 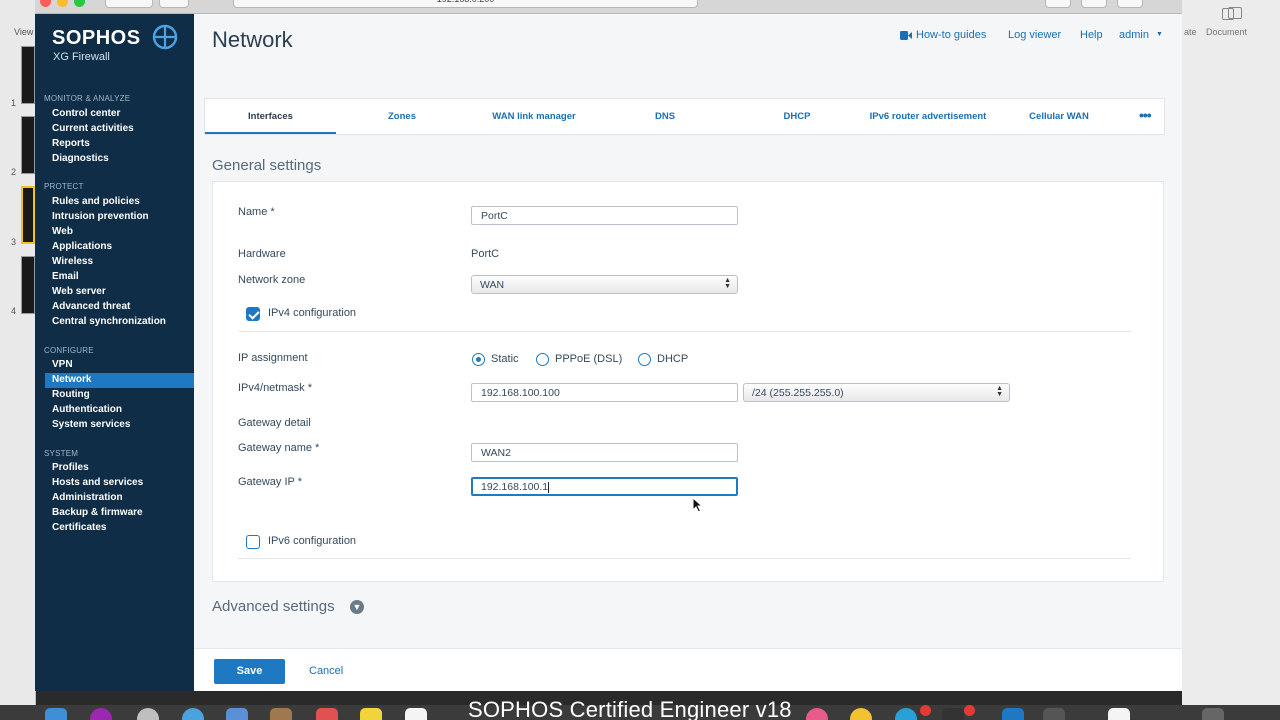 What do you see at coordinates (798, 393) in the screenshot?
I see `netmask-value: /24 (255.255.255.0)` at bounding box center [798, 393].